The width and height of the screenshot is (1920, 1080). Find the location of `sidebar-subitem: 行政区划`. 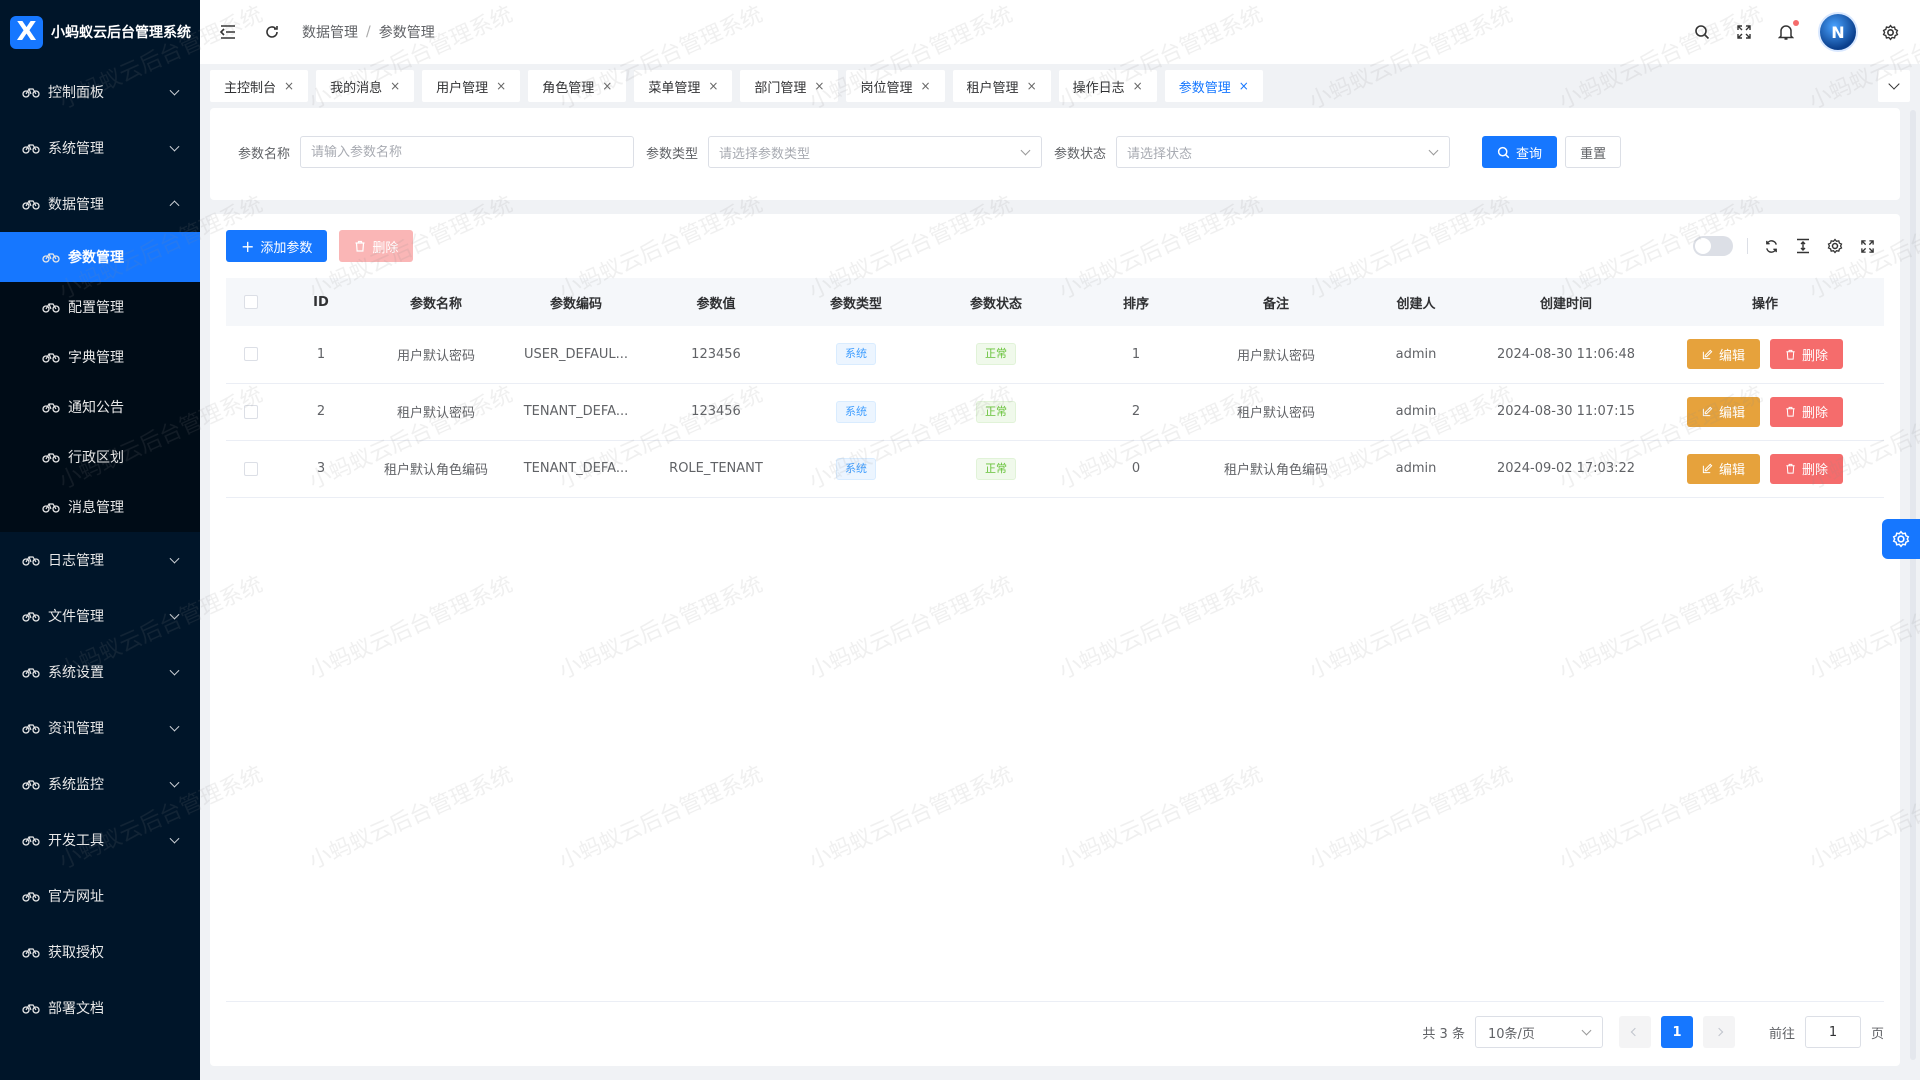

sidebar-subitem: 行政区划 is located at coordinates (100, 457).